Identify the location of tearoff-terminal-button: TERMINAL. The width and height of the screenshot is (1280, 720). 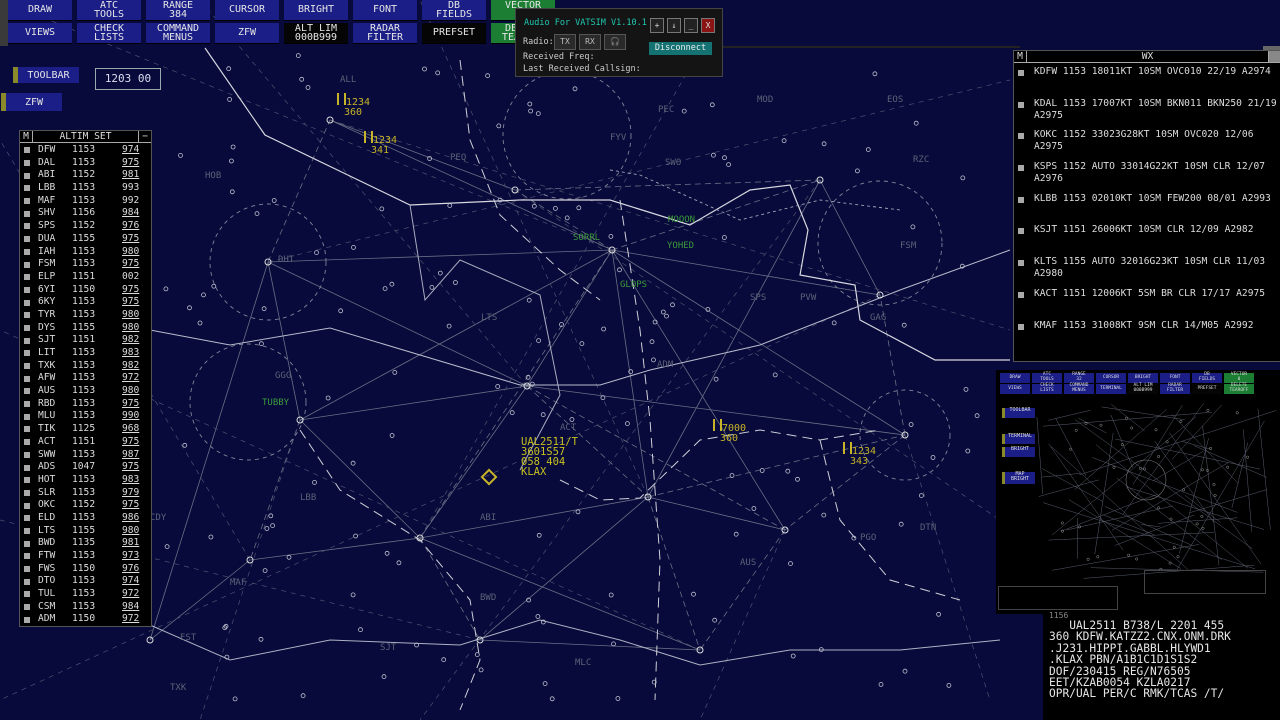
(1018, 439).